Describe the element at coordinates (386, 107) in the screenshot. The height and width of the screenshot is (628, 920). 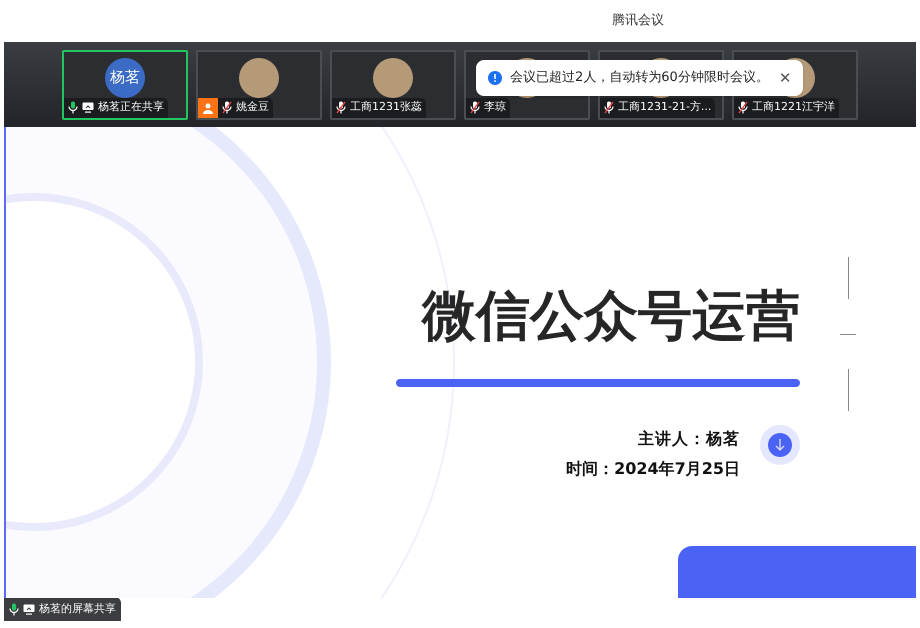
I see `participant-name: 工商1231张蕊` at that location.